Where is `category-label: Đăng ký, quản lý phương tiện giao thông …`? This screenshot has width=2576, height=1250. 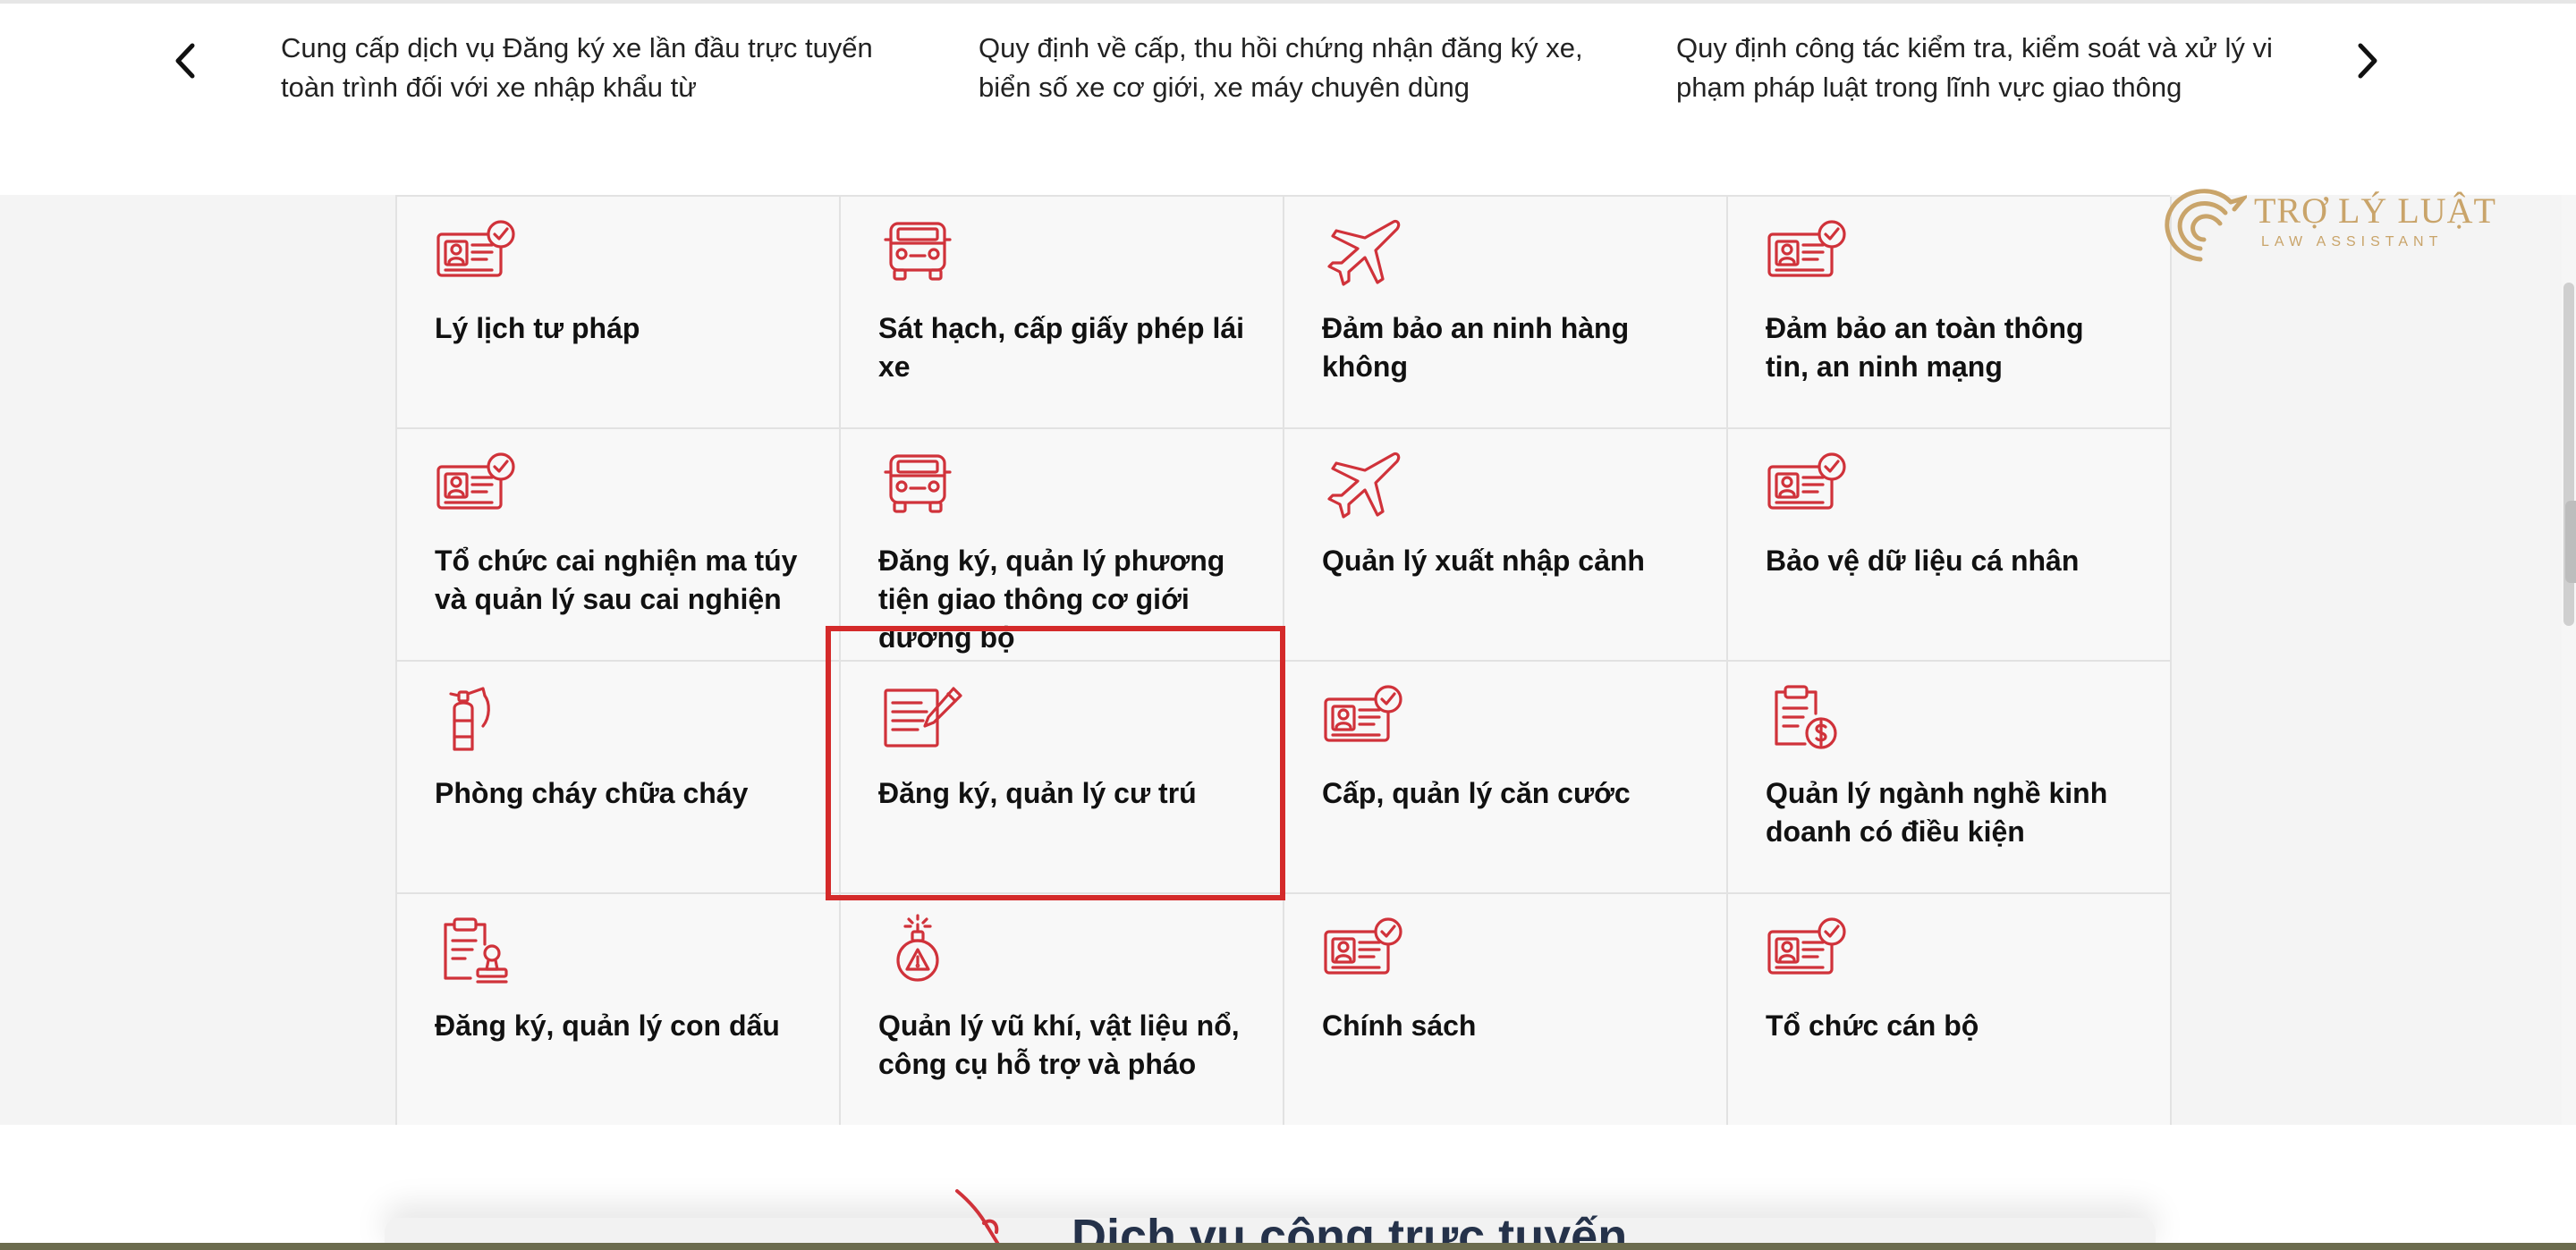
category-label: Đăng ký, quản lý phương tiện giao thông … is located at coordinates (1051, 599).